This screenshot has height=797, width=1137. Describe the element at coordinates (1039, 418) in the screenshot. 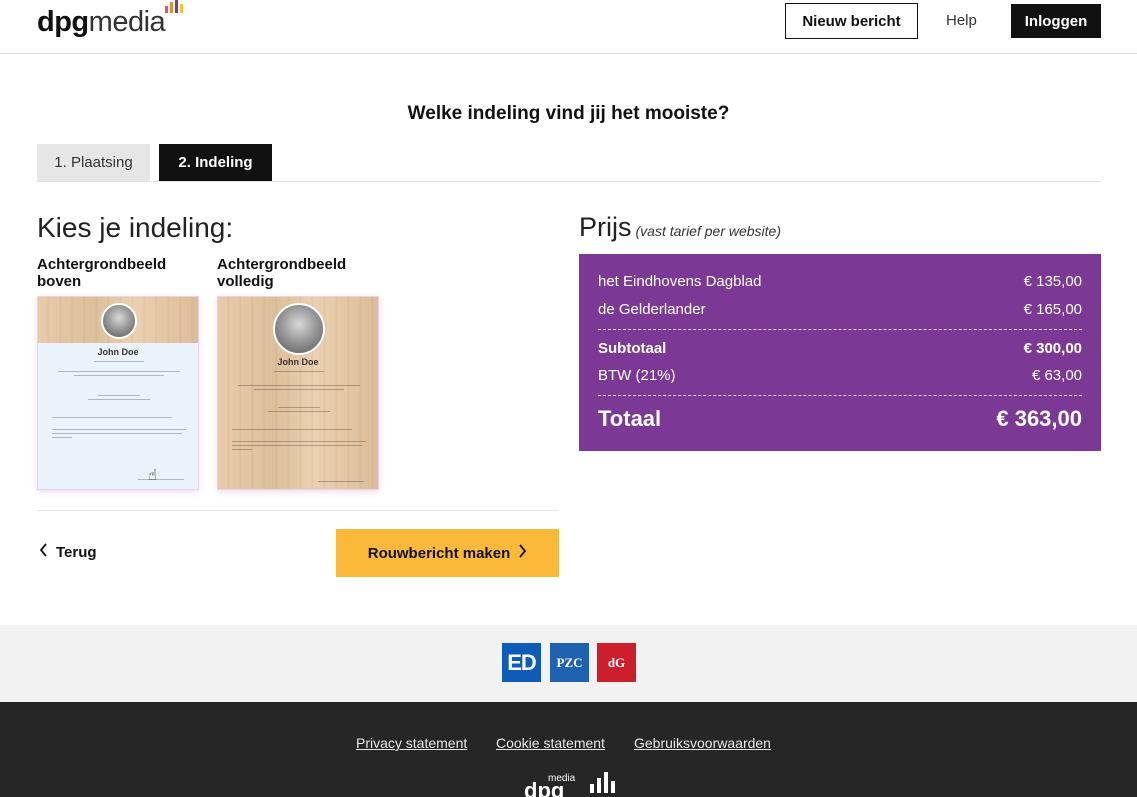

I see `total-amount: € 363,00` at that location.